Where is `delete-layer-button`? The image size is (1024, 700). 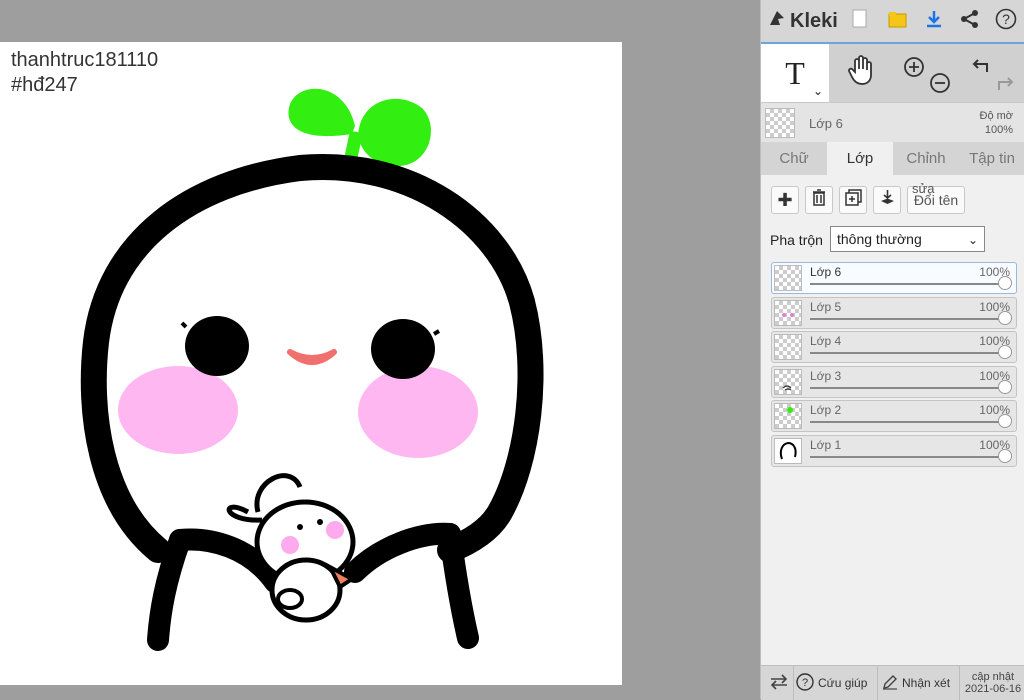 delete-layer-button is located at coordinates (819, 200).